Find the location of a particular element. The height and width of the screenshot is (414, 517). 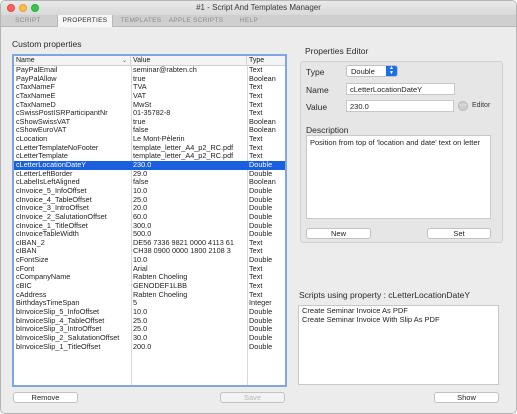

table-row: cInvoiceTableWidth 500.0 Double is located at coordinates (149, 234).